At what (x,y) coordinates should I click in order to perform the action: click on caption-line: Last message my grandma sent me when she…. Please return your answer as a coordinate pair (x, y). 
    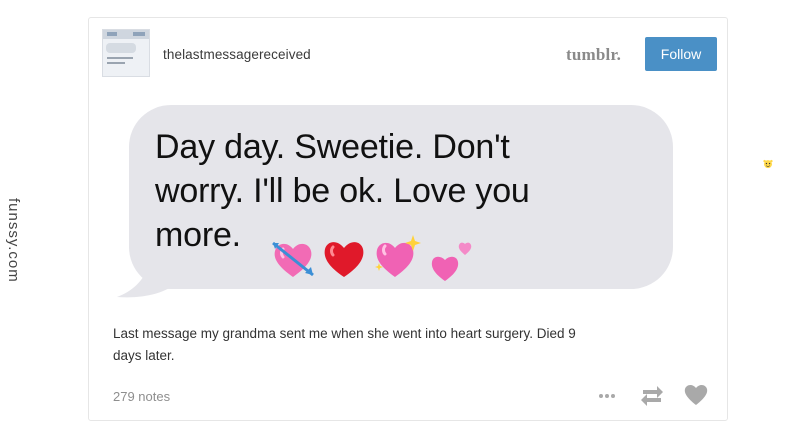
    Looking at the image, I should click on (344, 333).